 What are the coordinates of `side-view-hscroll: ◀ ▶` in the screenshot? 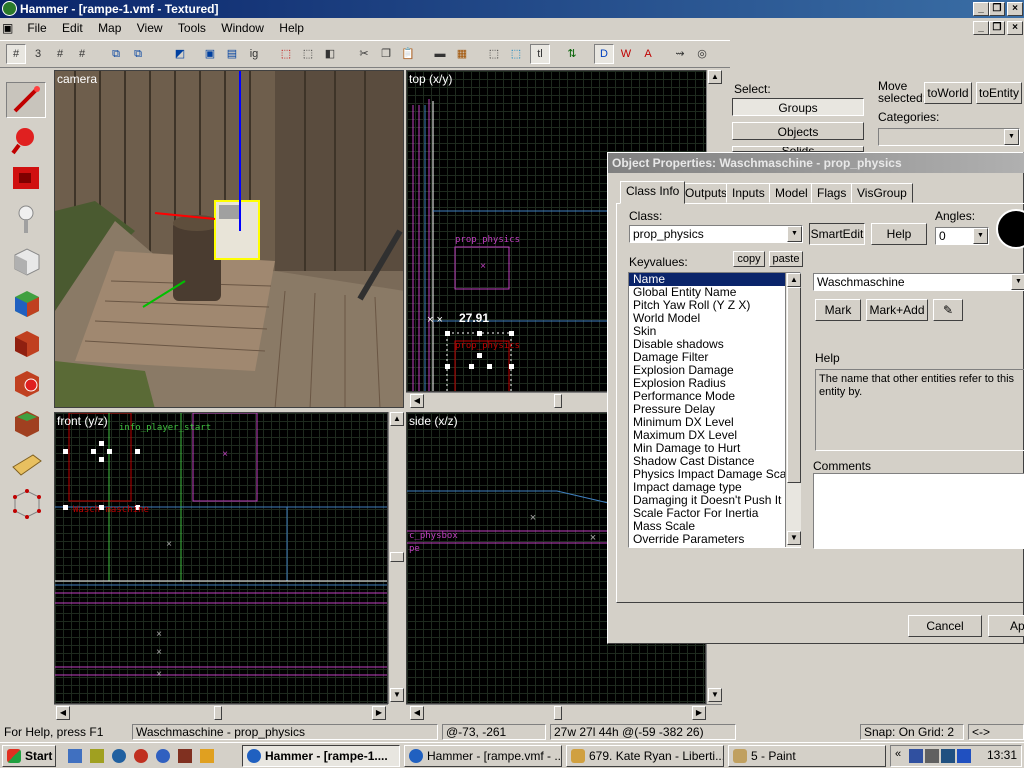 It's located at (564, 712).